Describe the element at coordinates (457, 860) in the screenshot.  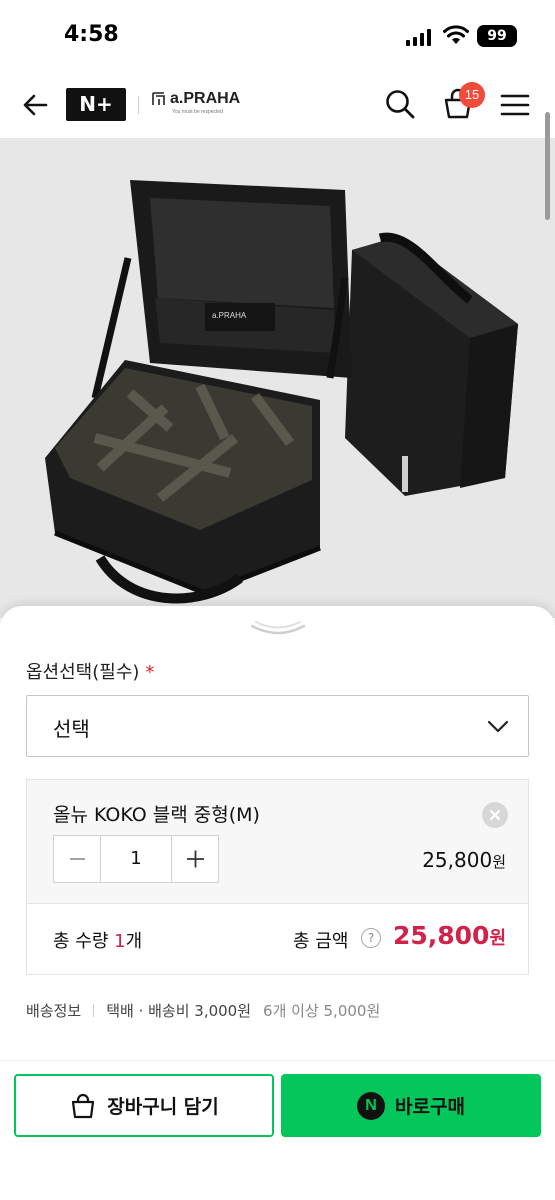
I see `item-price-value: 25,800` at that location.